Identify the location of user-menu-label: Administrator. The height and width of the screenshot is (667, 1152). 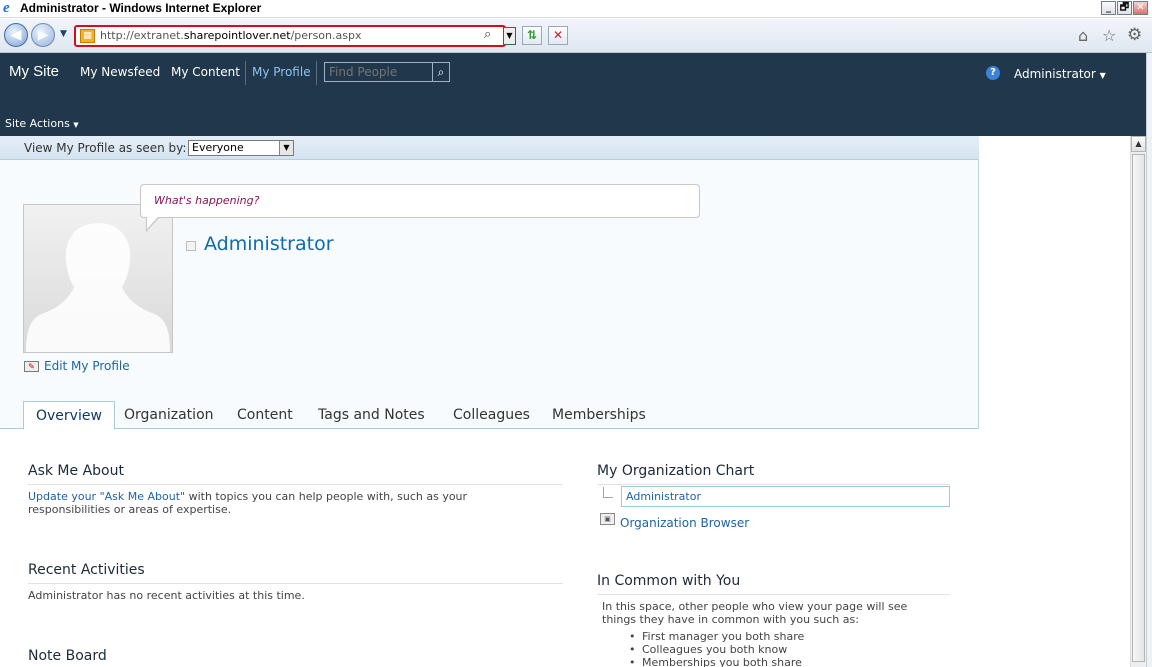
(1055, 74).